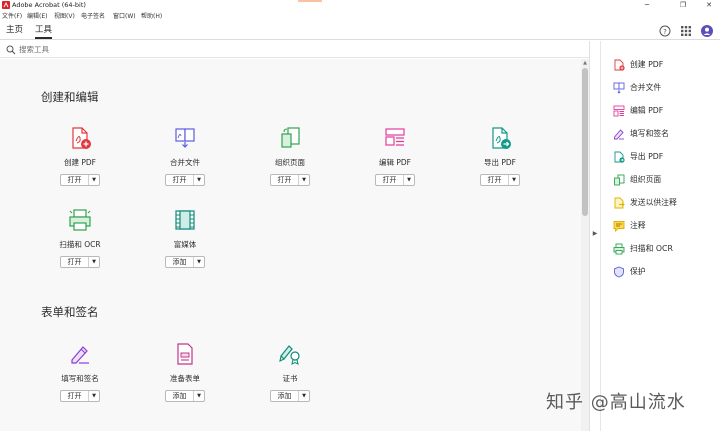 This screenshot has height=431, width=720. What do you see at coordinates (289, 355) in the screenshot?
I see `certificate-icon` at bounding box center [289, 355].